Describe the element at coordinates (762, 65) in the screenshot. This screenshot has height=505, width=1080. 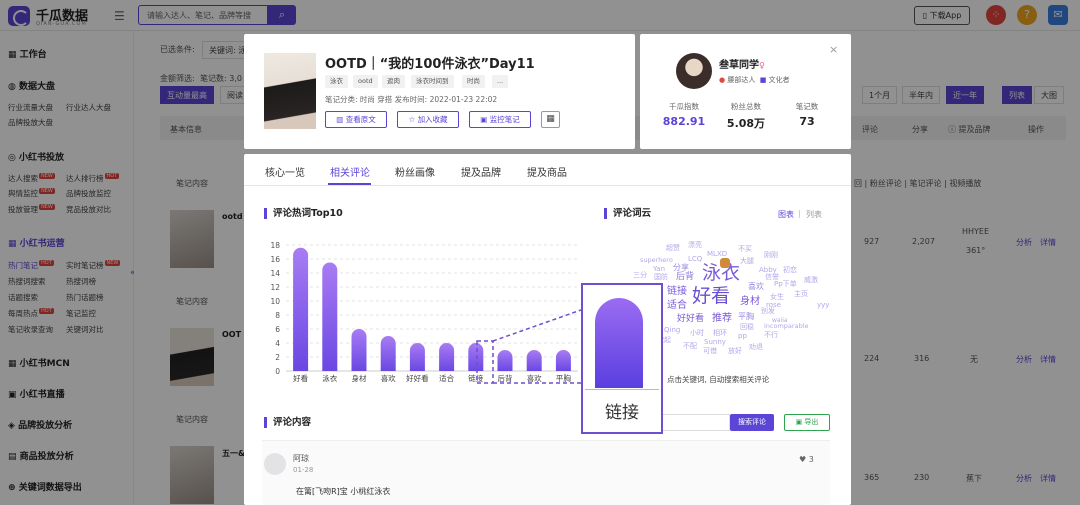
I see `female-icon: ♀` at that location.